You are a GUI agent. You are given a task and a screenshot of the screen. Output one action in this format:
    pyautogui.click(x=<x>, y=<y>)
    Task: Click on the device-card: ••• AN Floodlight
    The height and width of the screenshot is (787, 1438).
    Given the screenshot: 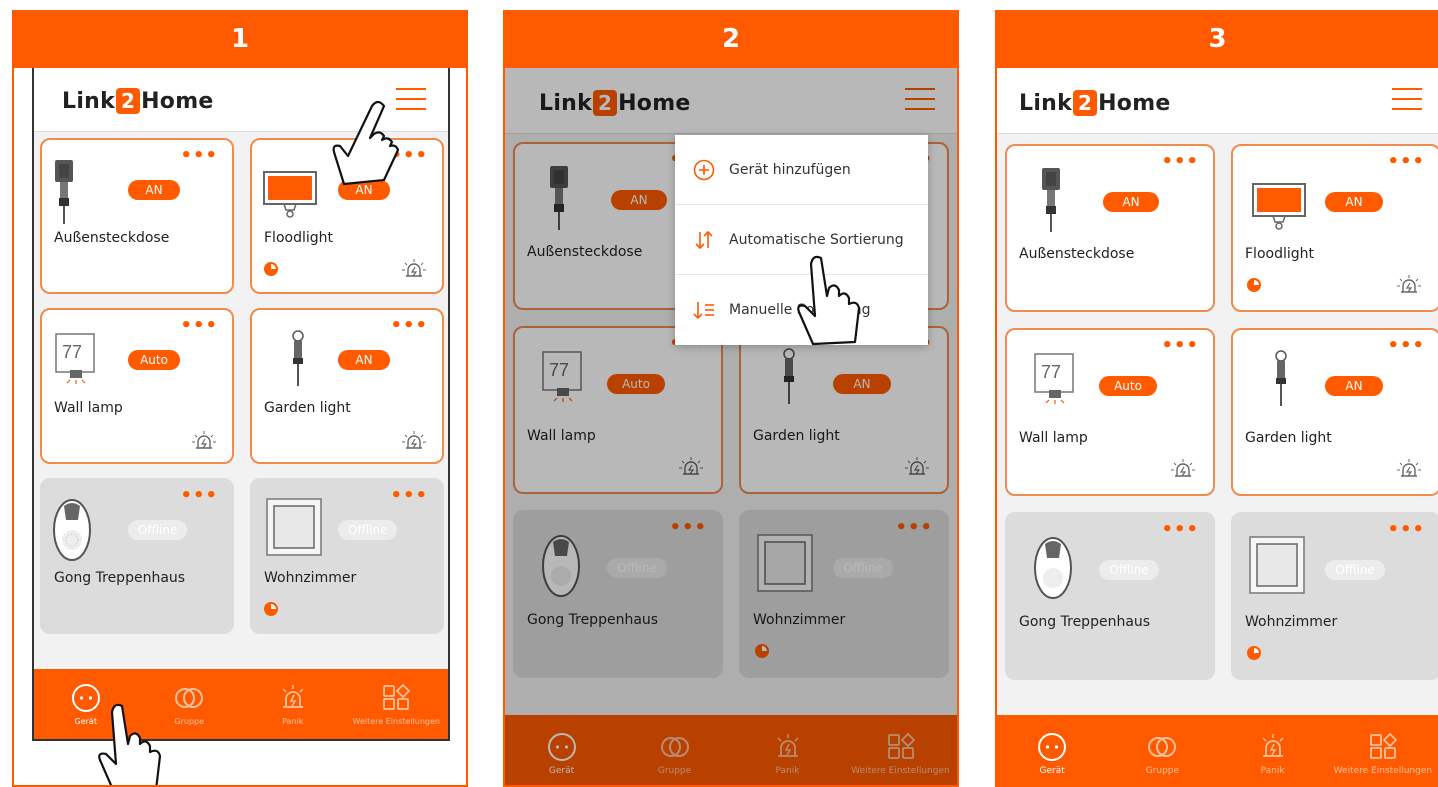 What is the action you would take?
    pyautogui.click(x=1334, y=228)
    